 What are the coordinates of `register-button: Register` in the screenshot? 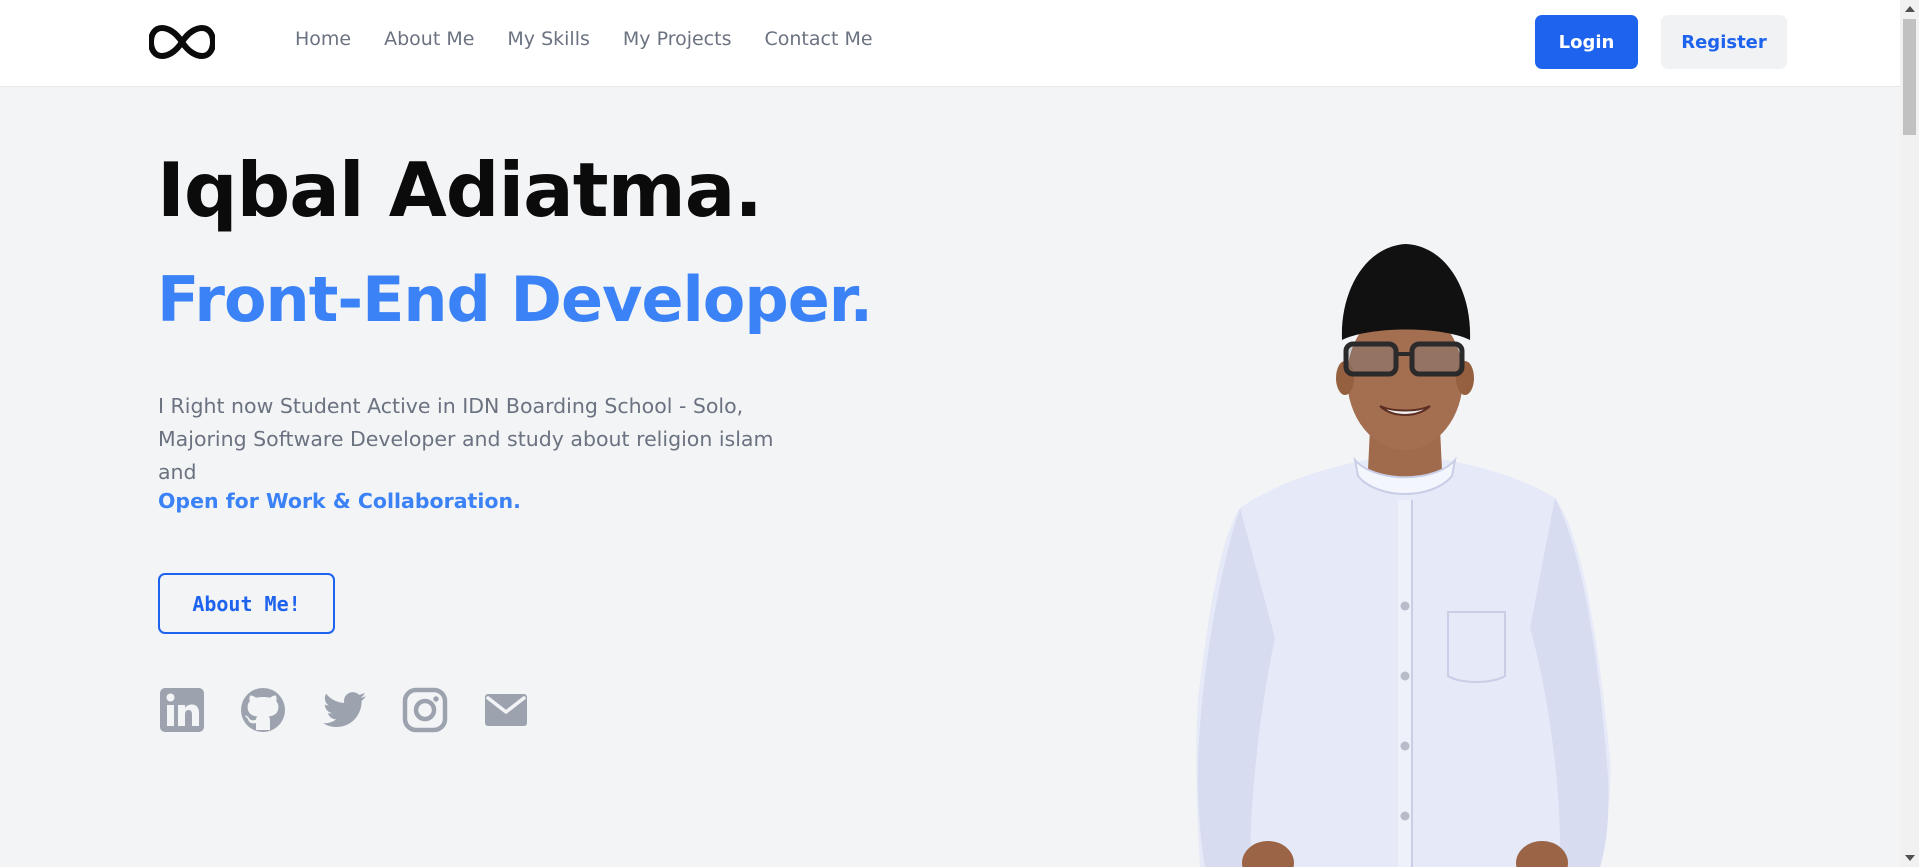 It's located at (1724, 42).